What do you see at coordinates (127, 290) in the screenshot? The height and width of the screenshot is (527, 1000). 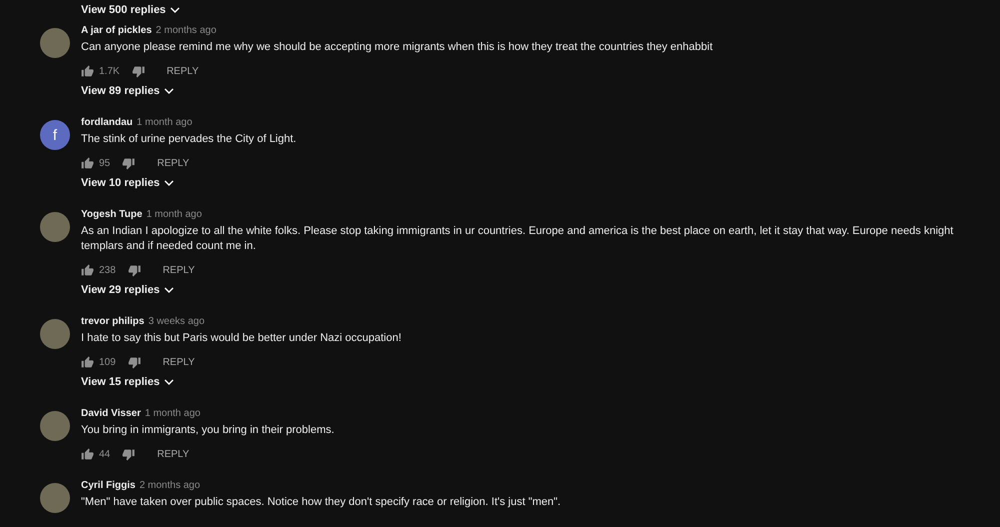 I see `view-replies-button: View 29 replies` at bounding box center [127, 290].